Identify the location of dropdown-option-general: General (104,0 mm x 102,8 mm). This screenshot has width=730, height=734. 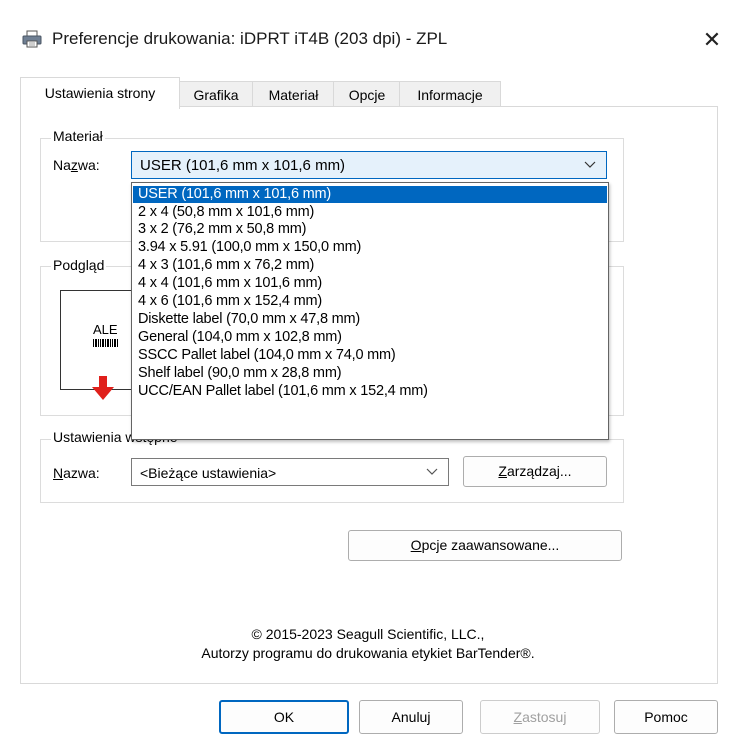
(370, 337).